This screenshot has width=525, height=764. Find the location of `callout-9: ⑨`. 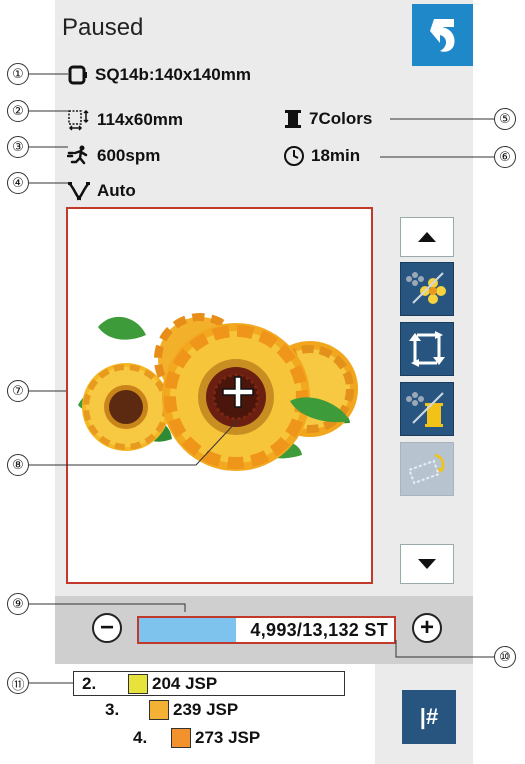

callout-9: ⑨ is located at coordinates (18, 604).